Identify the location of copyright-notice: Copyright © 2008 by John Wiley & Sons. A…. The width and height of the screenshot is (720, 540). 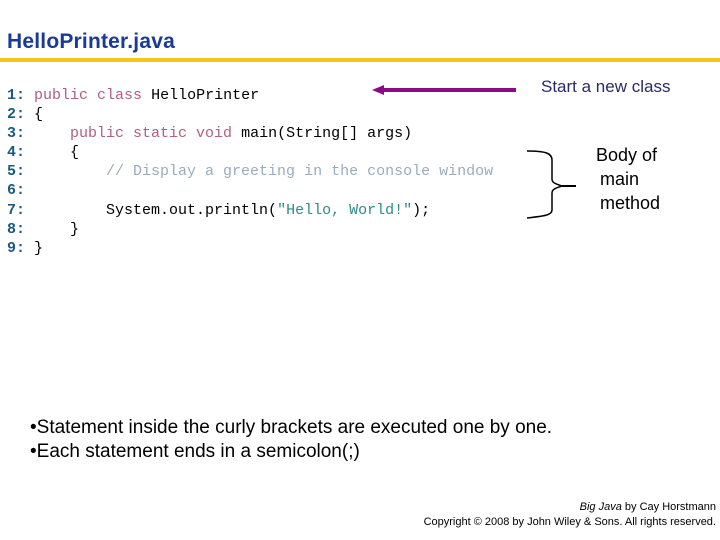
(569, 522).